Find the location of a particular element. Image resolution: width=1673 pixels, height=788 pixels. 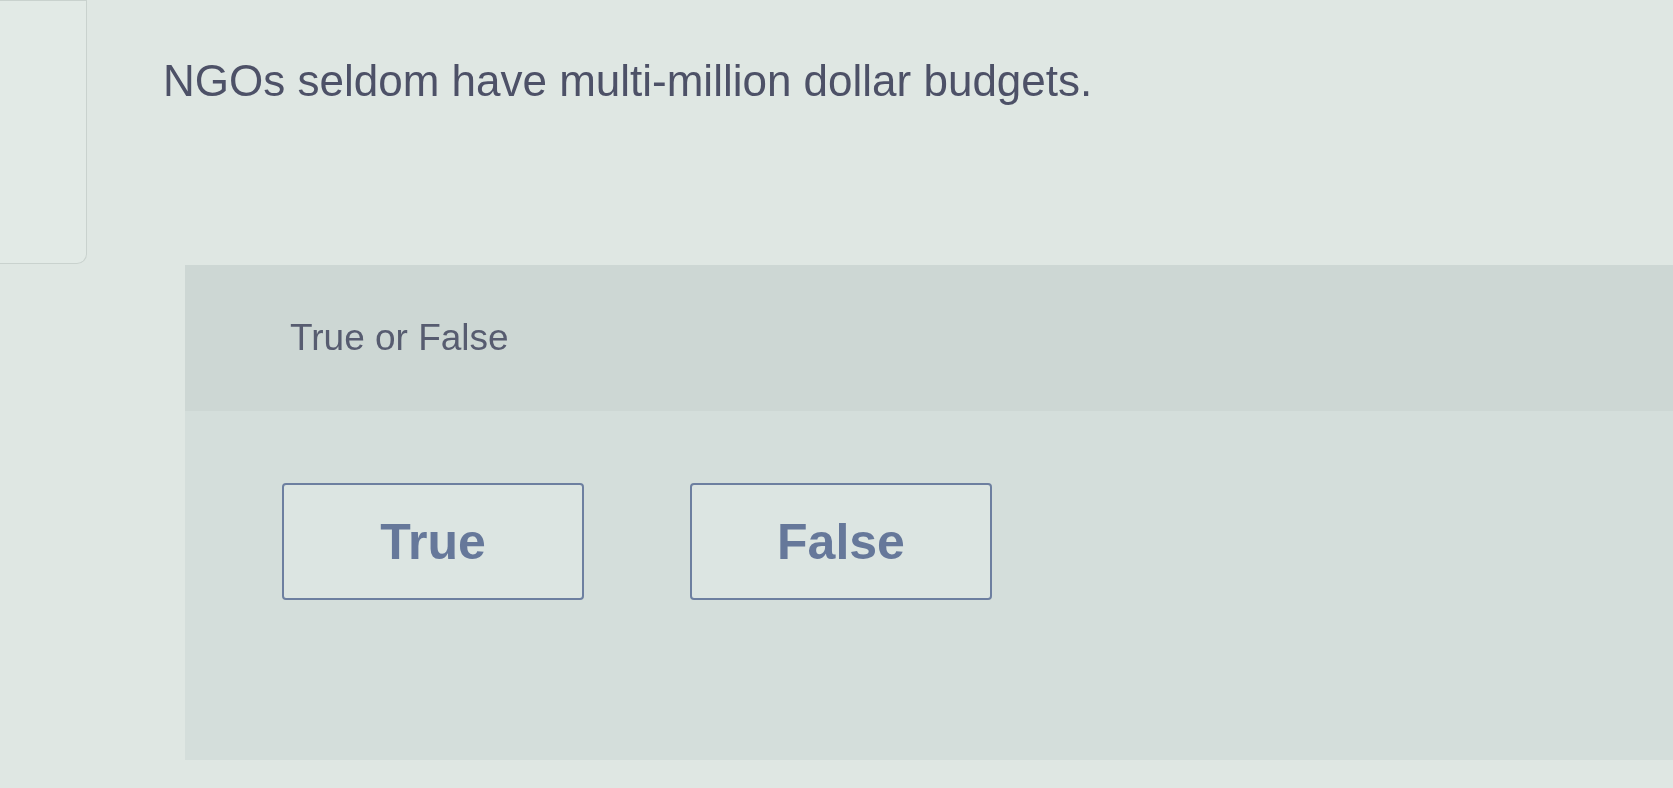

answer-option-button: True is located at coordinates (433, 541).